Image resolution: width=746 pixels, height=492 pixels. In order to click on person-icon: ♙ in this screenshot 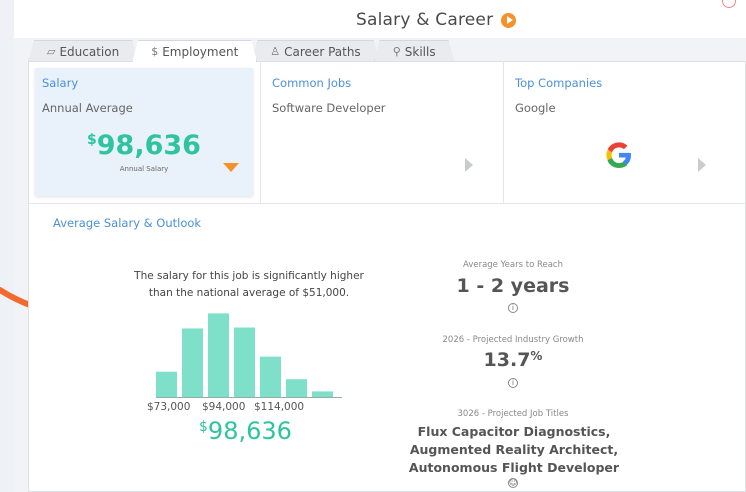, I will do `click(275, 51)`.